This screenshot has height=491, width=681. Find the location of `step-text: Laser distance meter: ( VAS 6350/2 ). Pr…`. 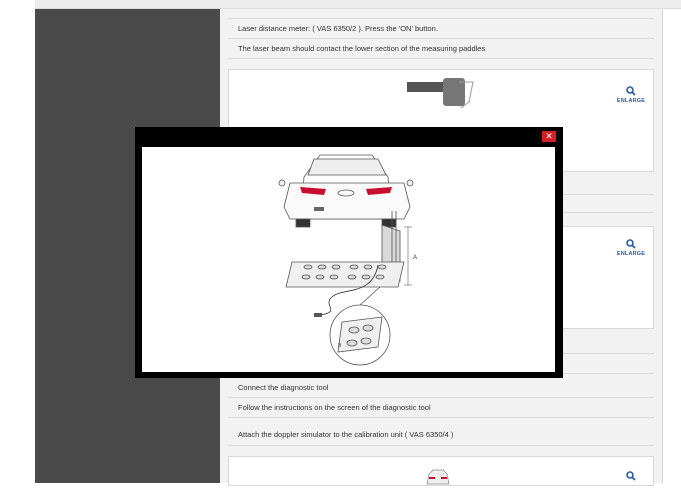

step-text: Laser distance meter: ( VAS 6350/2 ). Pr… is located at coordinates (338, 28).